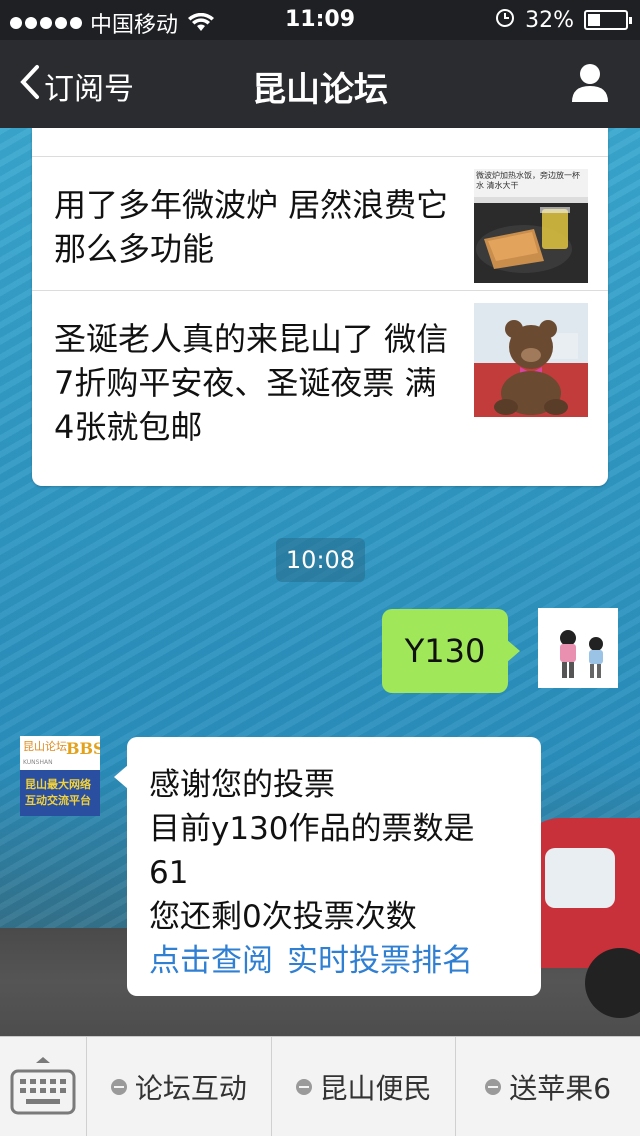 The image size is (640, 1136). Describe the element at coordinates (190, 1088) in the screenshot. I see `menu-item-label: 论坛互动` at that location.